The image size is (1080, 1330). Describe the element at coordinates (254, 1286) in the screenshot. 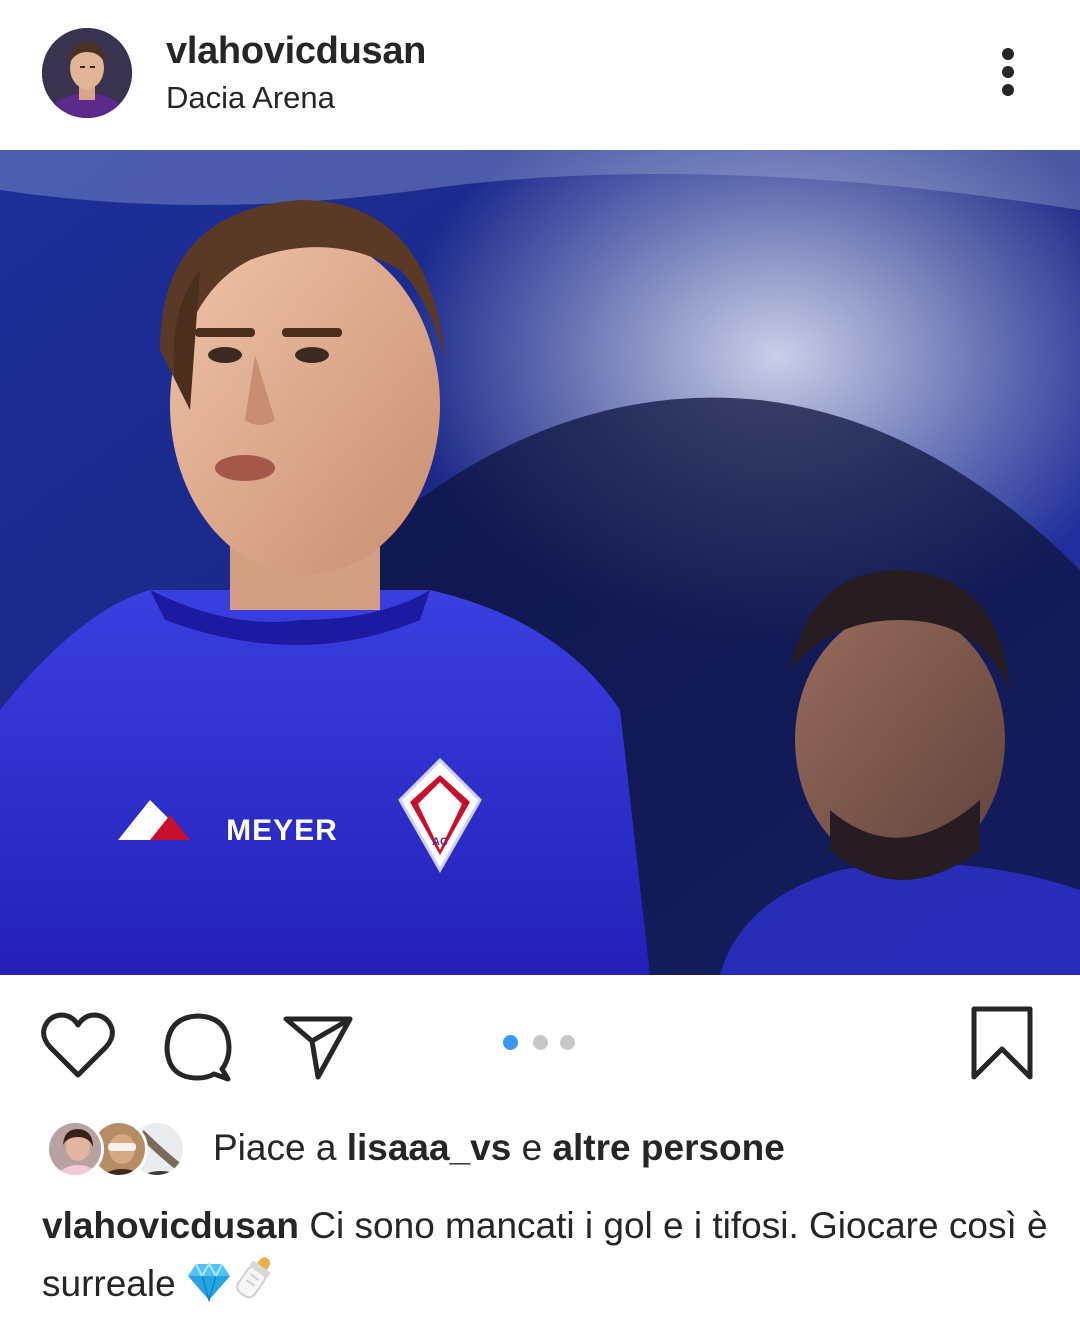

I see `baby-bottle-icon` at that location.